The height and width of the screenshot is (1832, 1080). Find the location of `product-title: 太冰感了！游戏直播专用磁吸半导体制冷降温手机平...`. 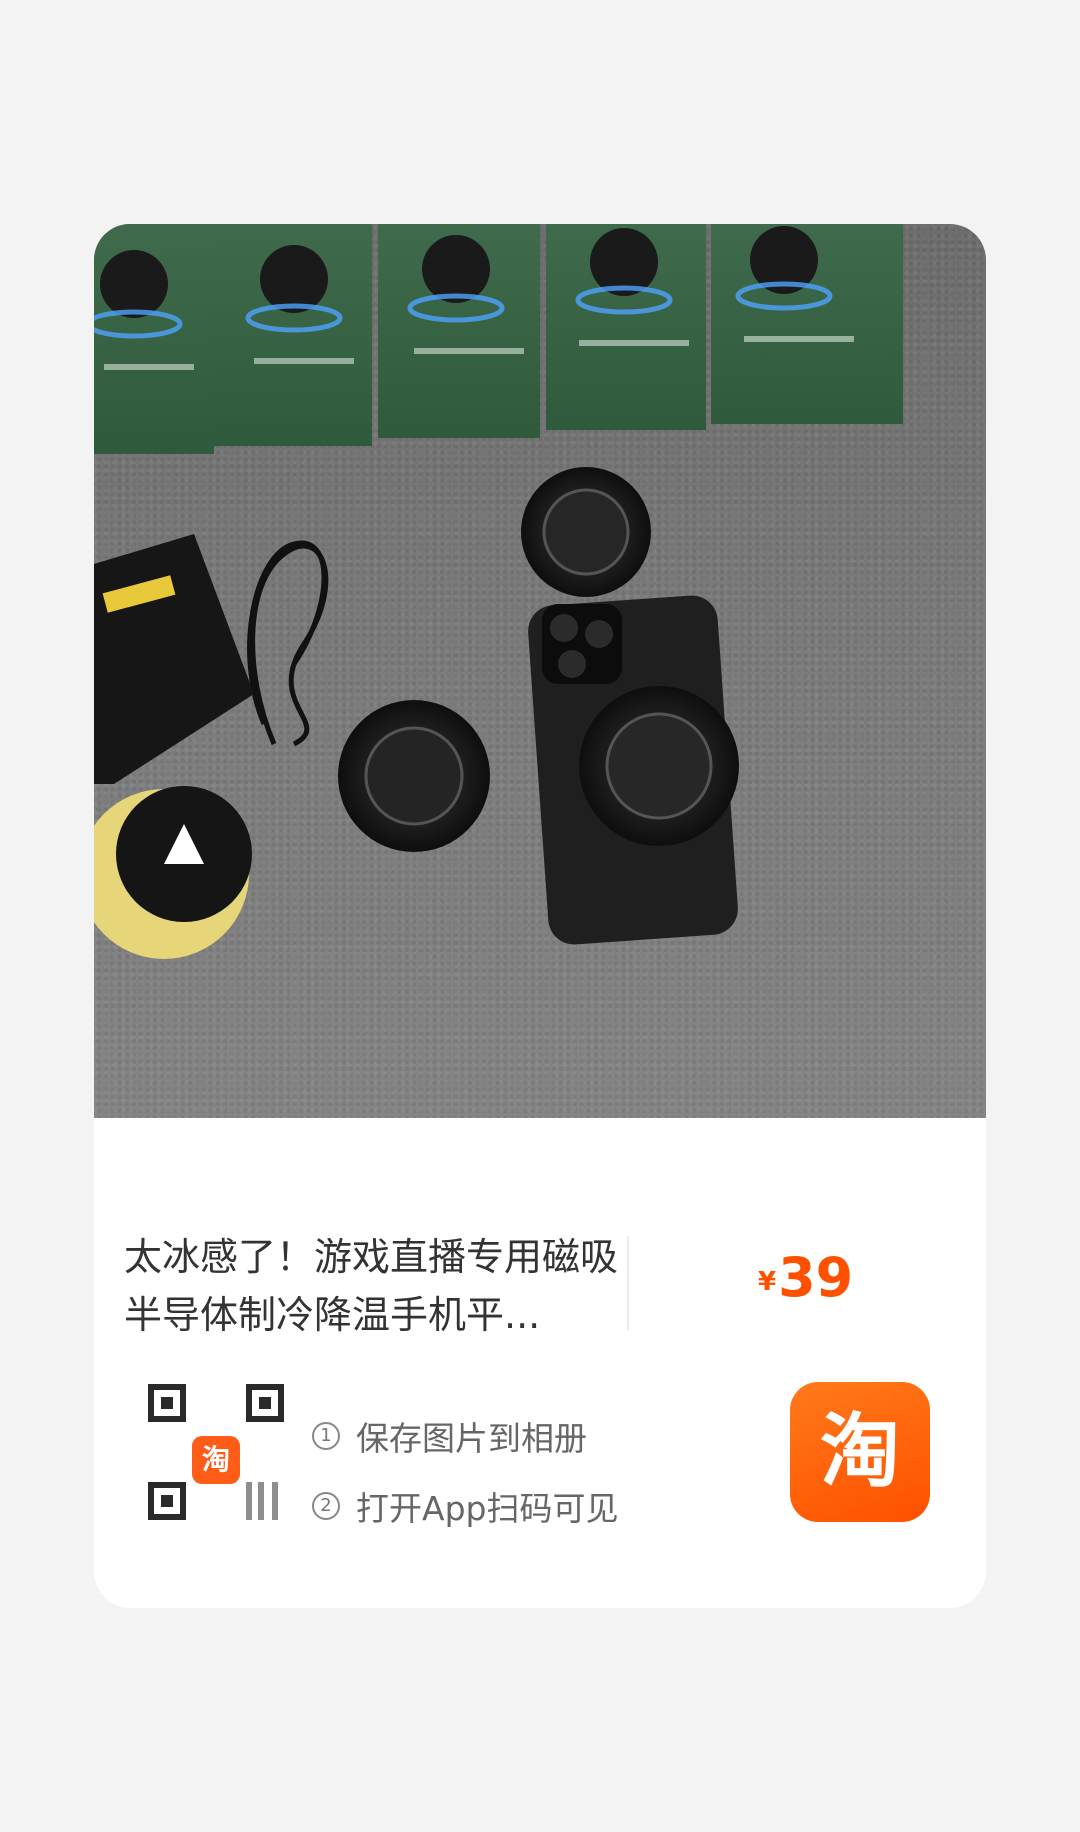

product-title: 太冰感了！游戏直播专用磁吸半导体制冷降温手机平... is located at coordinates (374, 1286).